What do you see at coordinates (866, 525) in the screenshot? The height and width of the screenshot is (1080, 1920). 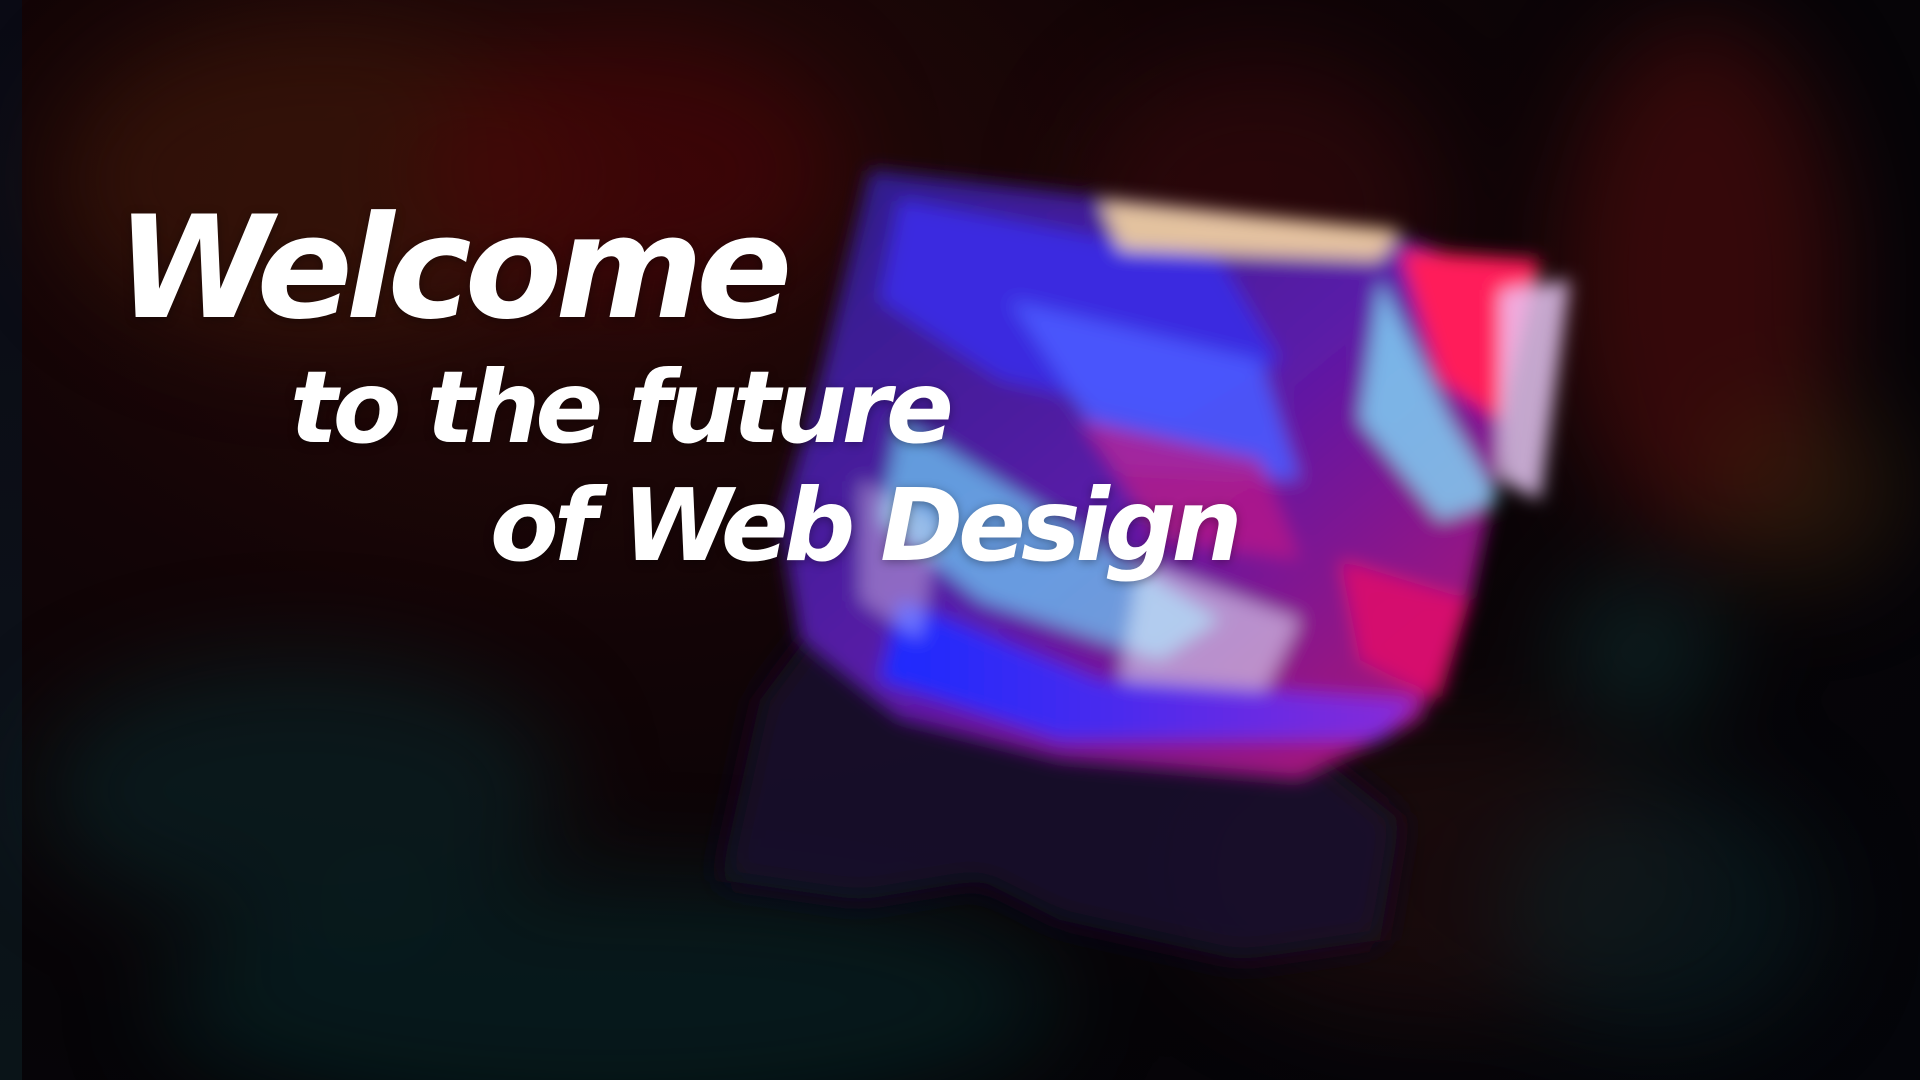 I see `headline-line-web-design: of Web Design` at bounding box center [866, 525].